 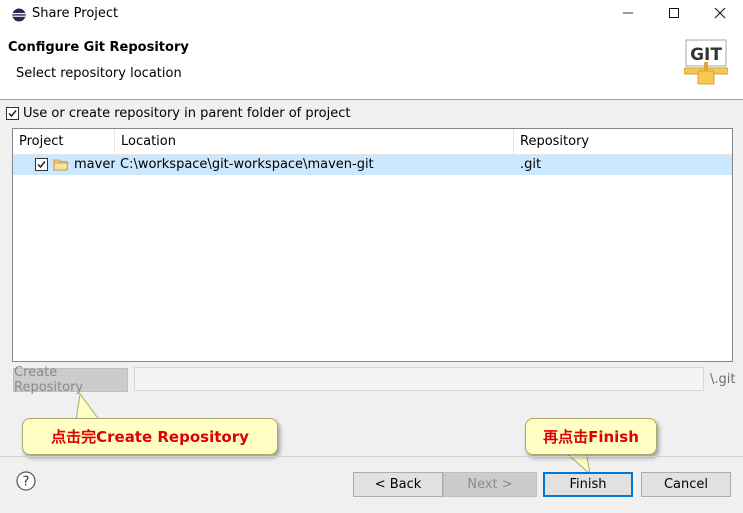 I want to click on close-icon, so click(x=720, y=15).